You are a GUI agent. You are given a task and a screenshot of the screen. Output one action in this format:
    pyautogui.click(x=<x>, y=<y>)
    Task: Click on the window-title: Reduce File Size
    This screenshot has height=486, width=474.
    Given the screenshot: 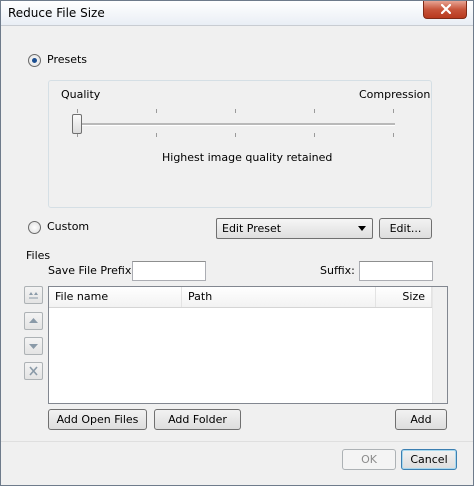 What is the action you would take?
    pyautogui.click(x=56, y=13)
    